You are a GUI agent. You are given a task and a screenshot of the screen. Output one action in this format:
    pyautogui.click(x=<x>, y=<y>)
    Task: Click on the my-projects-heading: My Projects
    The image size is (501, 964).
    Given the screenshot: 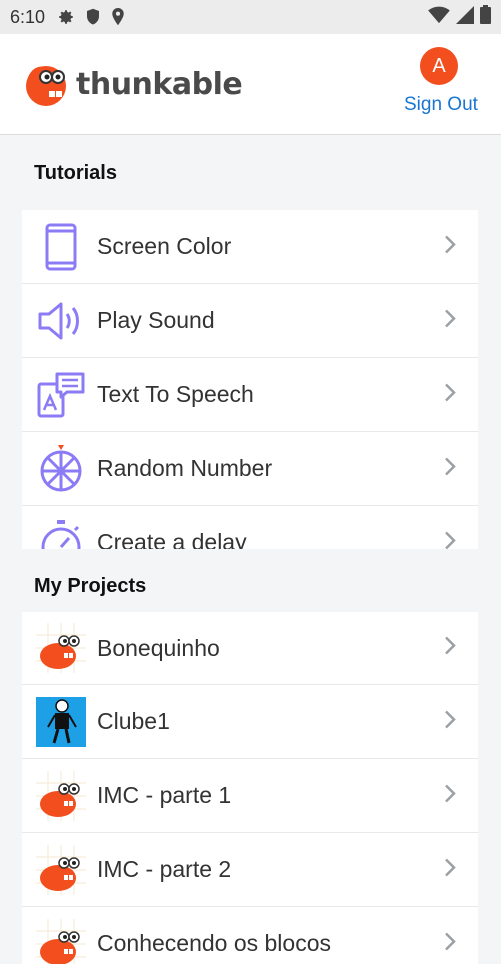 What is the action you would take?
    pyautogui.click(x=90, y=586)
    